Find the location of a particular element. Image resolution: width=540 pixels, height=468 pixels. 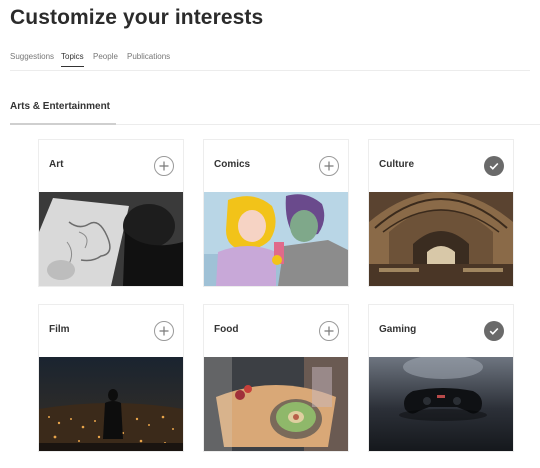

tab-suggestions: Suggestions is located at coordinates (32, 59).